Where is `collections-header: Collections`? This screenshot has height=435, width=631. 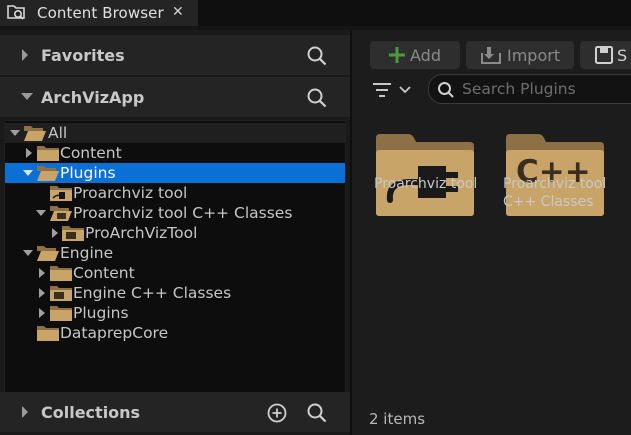 collections-header: Collections is located at coordinates (175, 412).